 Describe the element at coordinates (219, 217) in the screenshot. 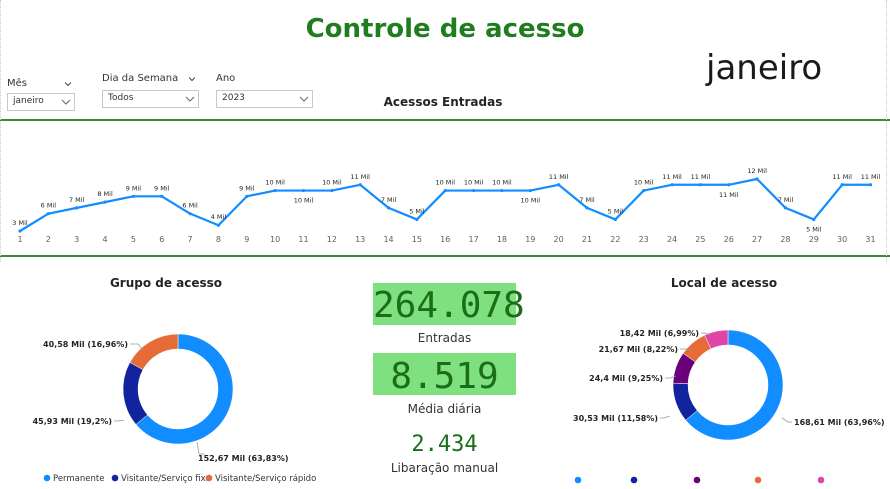

I see `line-data-label-day-8: 4 Mil` at that location.